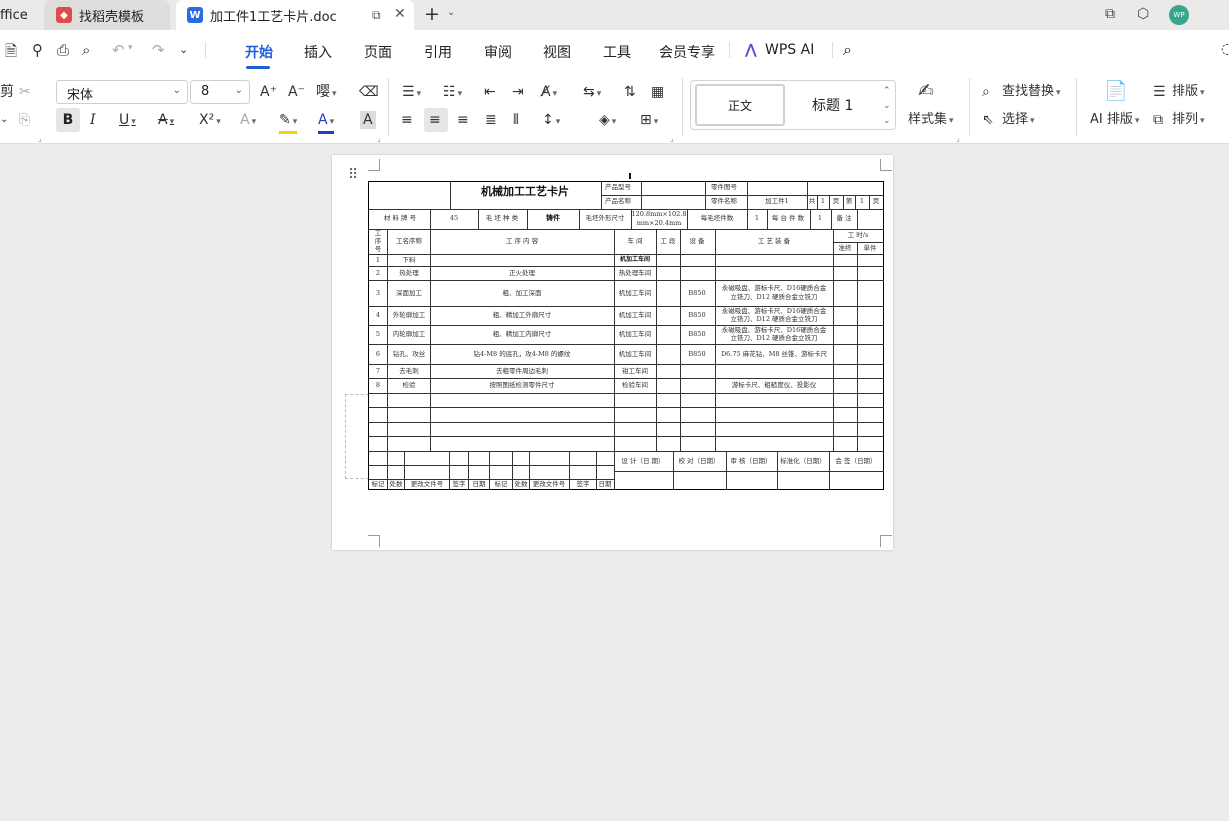 Image resolution: width=1229 pixels, height=821 pixels. What do you see at coordinates (687, 52) in the screenshot?
I see `menu-member: 会员专享` at bounding box center [687, 52].